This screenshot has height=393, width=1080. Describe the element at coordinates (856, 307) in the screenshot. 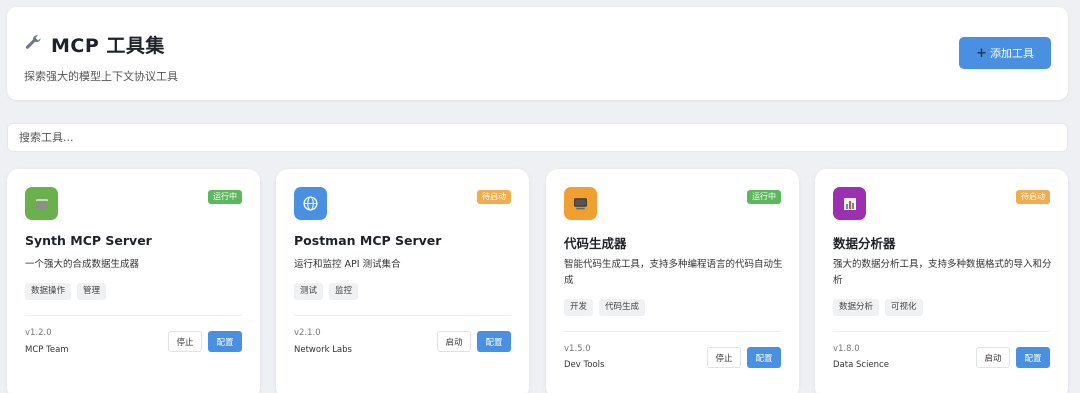

I see `tag: 数据分析` at that location.